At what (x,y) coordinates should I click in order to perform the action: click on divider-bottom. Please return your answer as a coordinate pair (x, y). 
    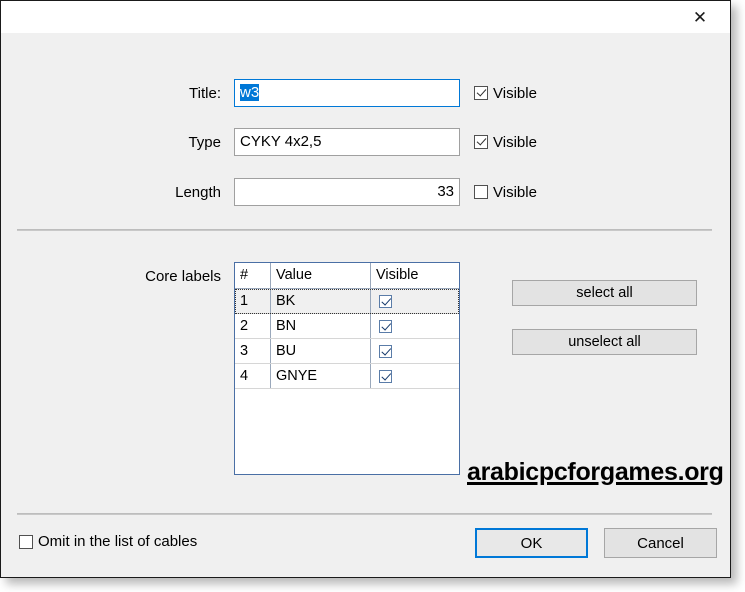
    Looking at the image, I should click on (364, 514).